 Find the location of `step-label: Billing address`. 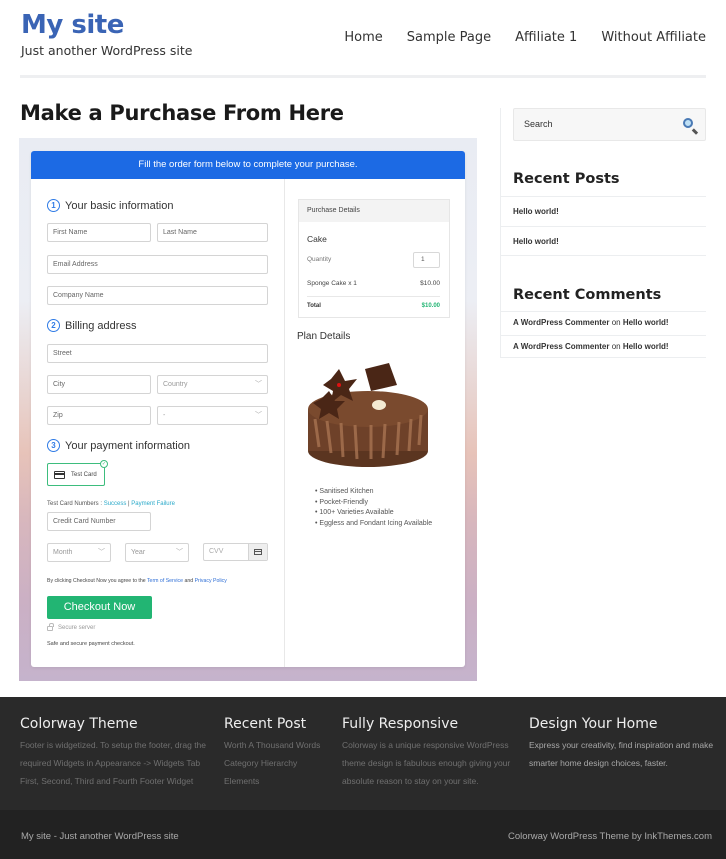

step-label: Billing address is located at coordinates (101, 325).